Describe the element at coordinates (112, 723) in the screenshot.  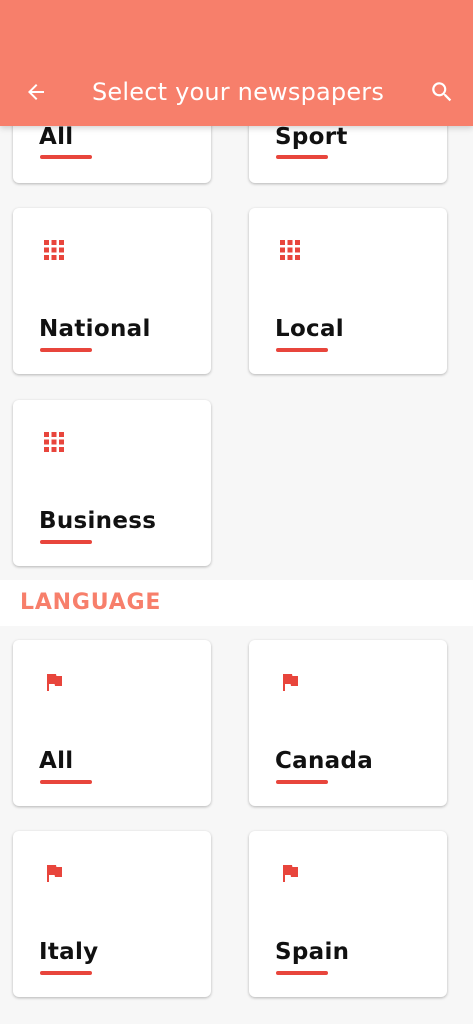
I see `language-card-all: All` at that location.